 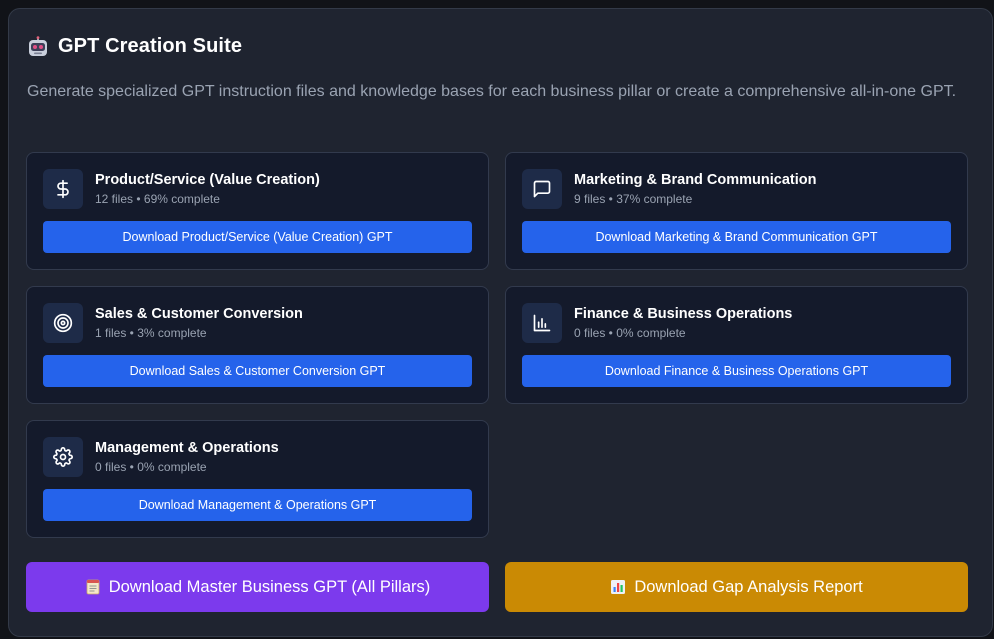 I want to click on card-title: Product/Service (Value Creation), so click(x=207, y=180).